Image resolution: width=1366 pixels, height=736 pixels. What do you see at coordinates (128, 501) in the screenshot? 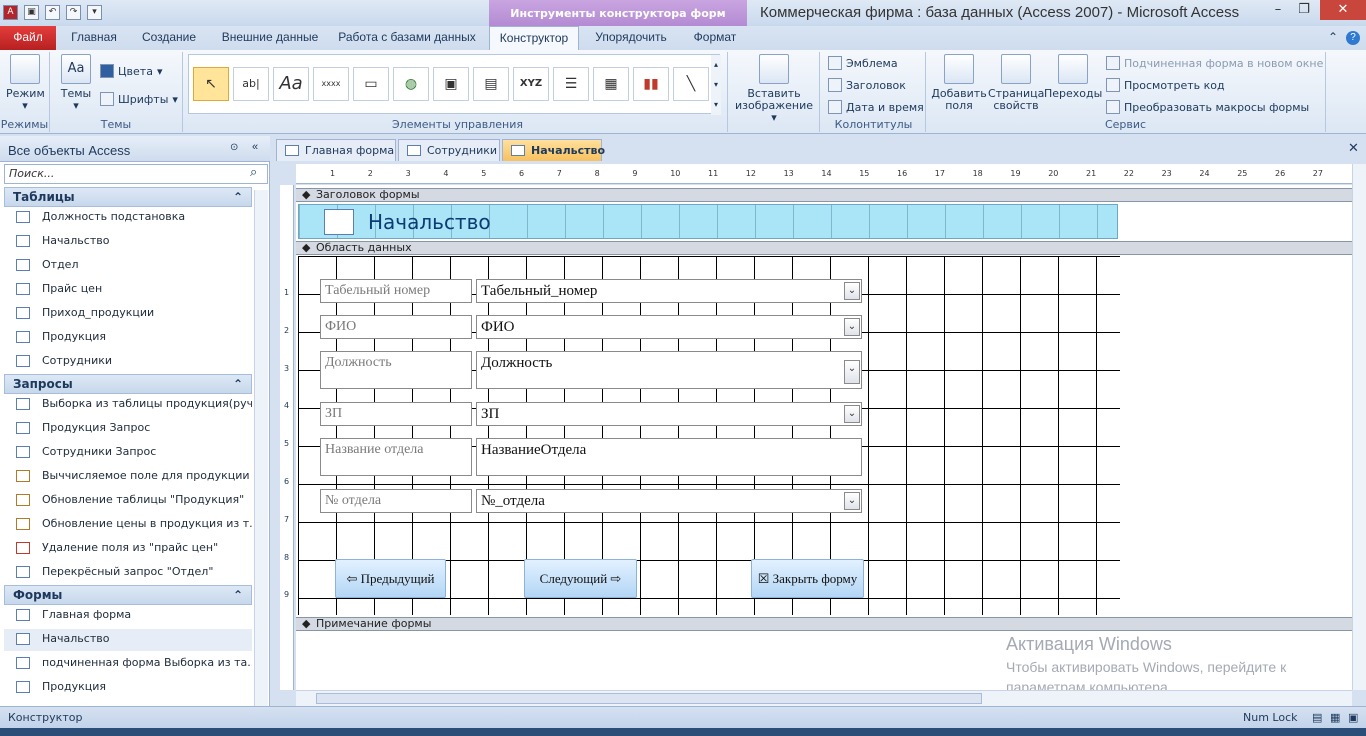
I see `nav-item-query: Обновление таблицы "Продукция"` at bounding box center [128, 501].